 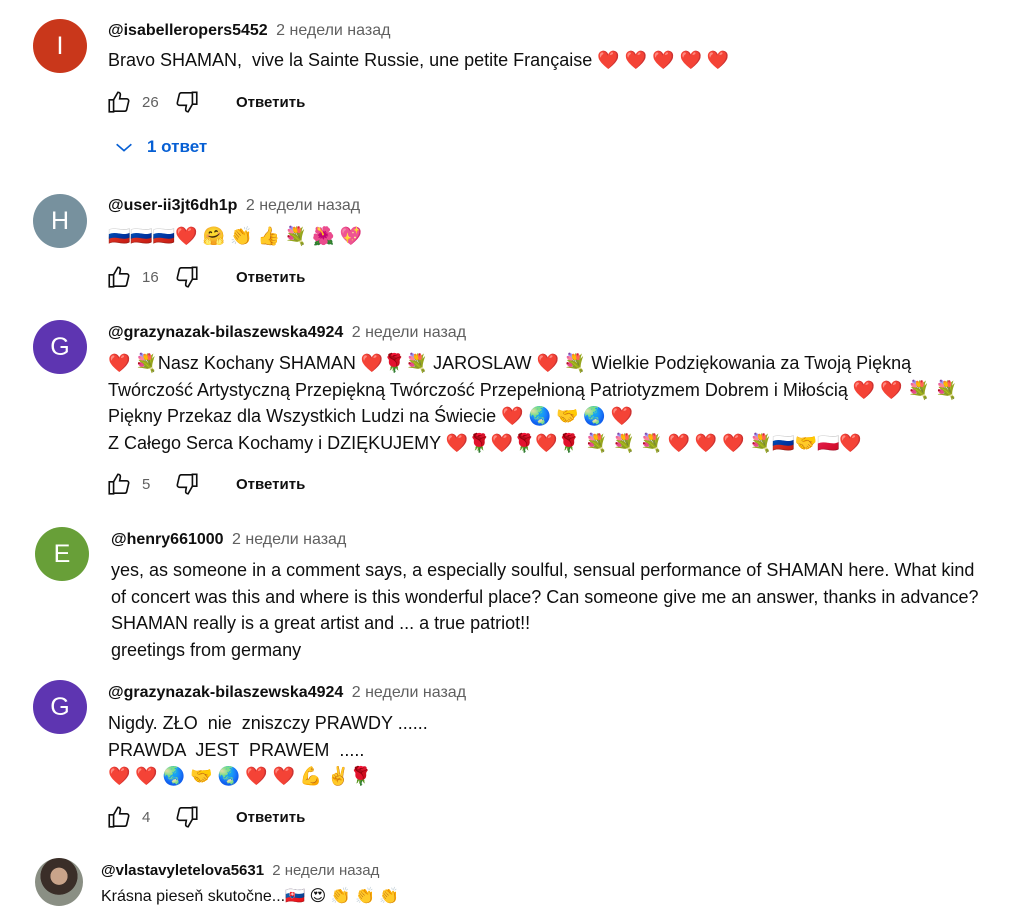 I want to click on comment-line: 🇷🇺🇷🇺🇷🇺❤️ 🤗 👏 👍 💐 🌺 💖, so click(x=235, y=236).